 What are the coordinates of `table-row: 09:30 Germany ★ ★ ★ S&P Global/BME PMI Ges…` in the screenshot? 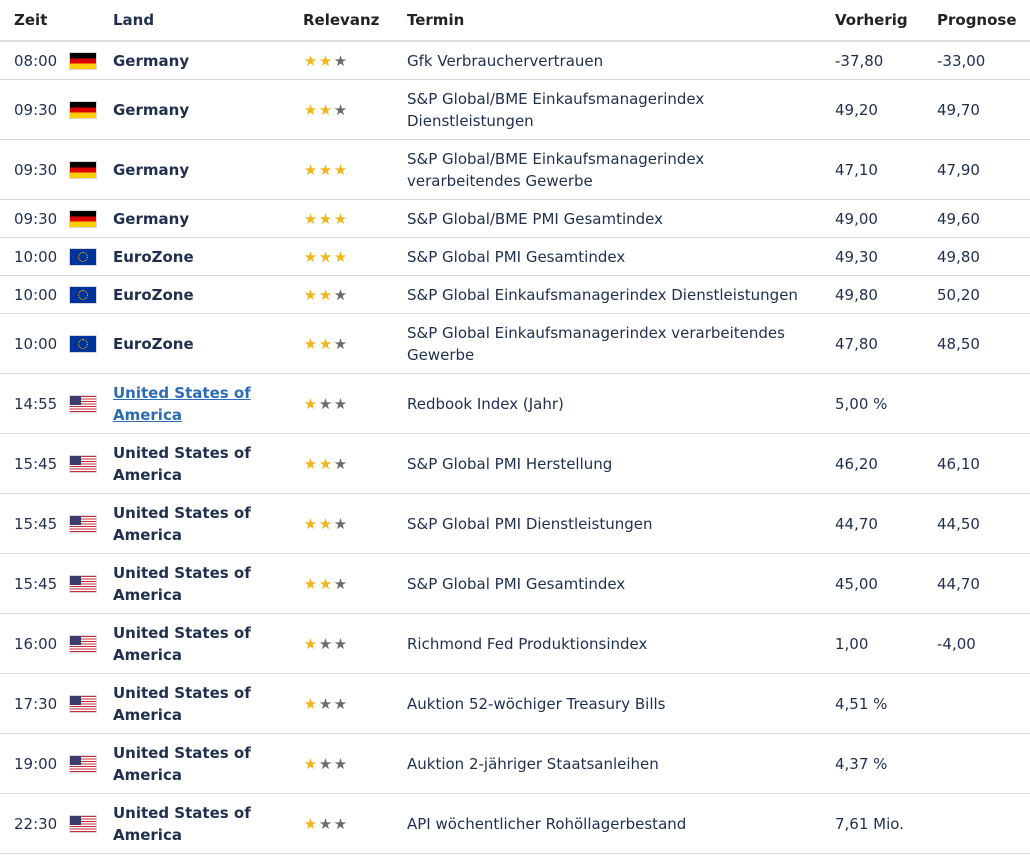 It's located at (515, 218).